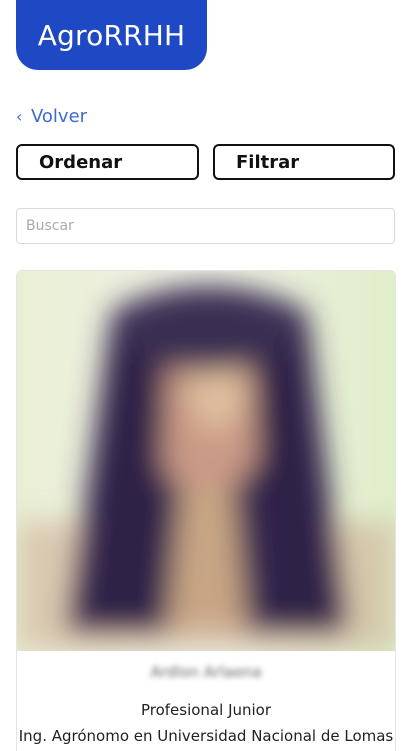  Describe the element at coordinates (205, 226) in the screenshot. I see `search-input` at that location.